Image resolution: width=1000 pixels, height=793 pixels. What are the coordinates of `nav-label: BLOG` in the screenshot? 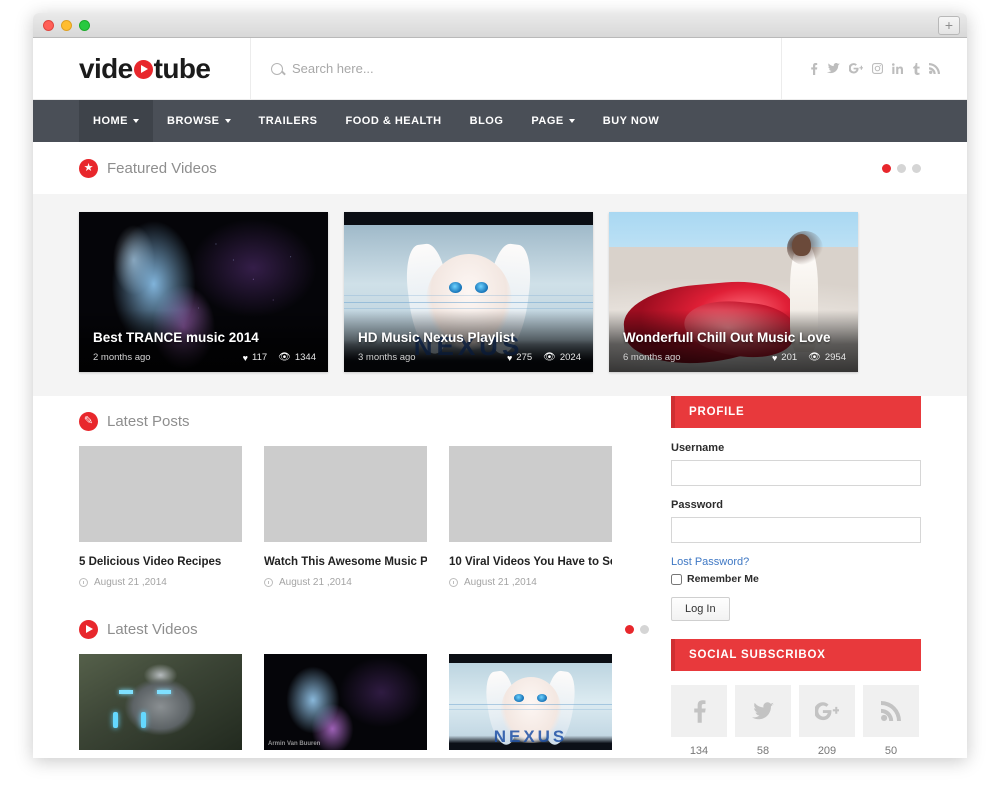 It's located at (486, 121).